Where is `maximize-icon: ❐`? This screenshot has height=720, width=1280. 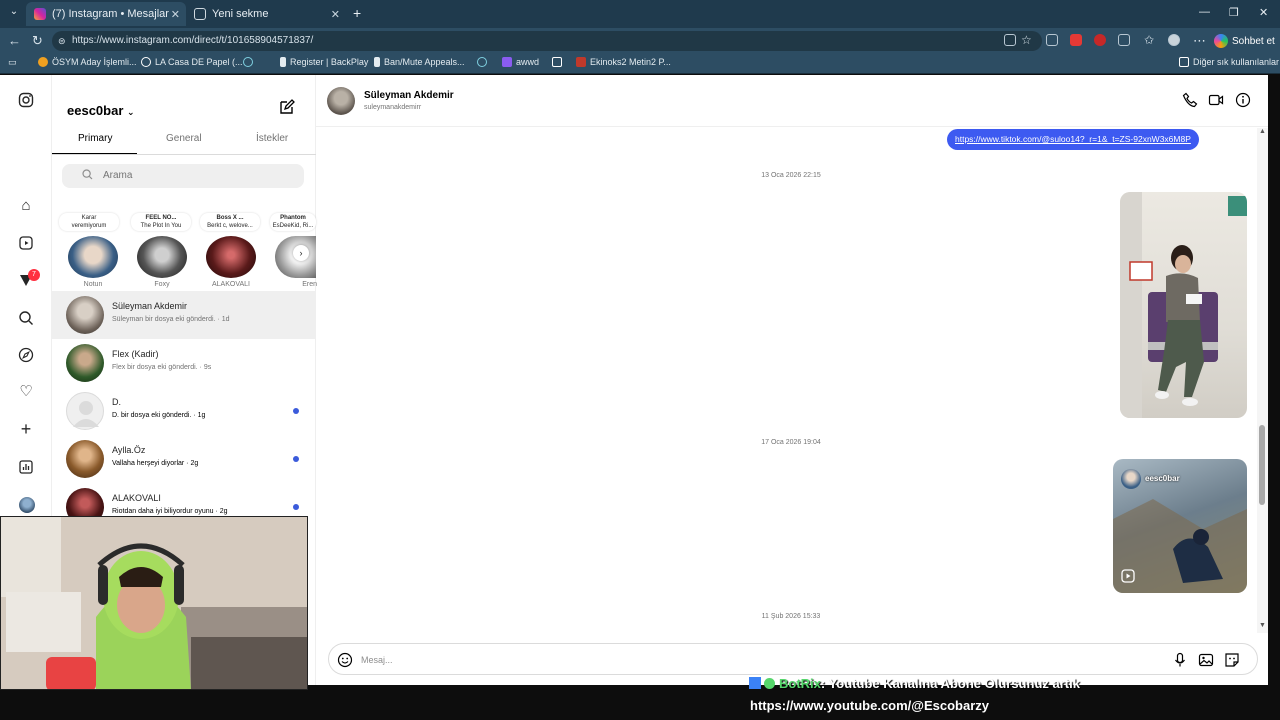 maximize-icon: ❐ is located at coordinates (1234, 12).